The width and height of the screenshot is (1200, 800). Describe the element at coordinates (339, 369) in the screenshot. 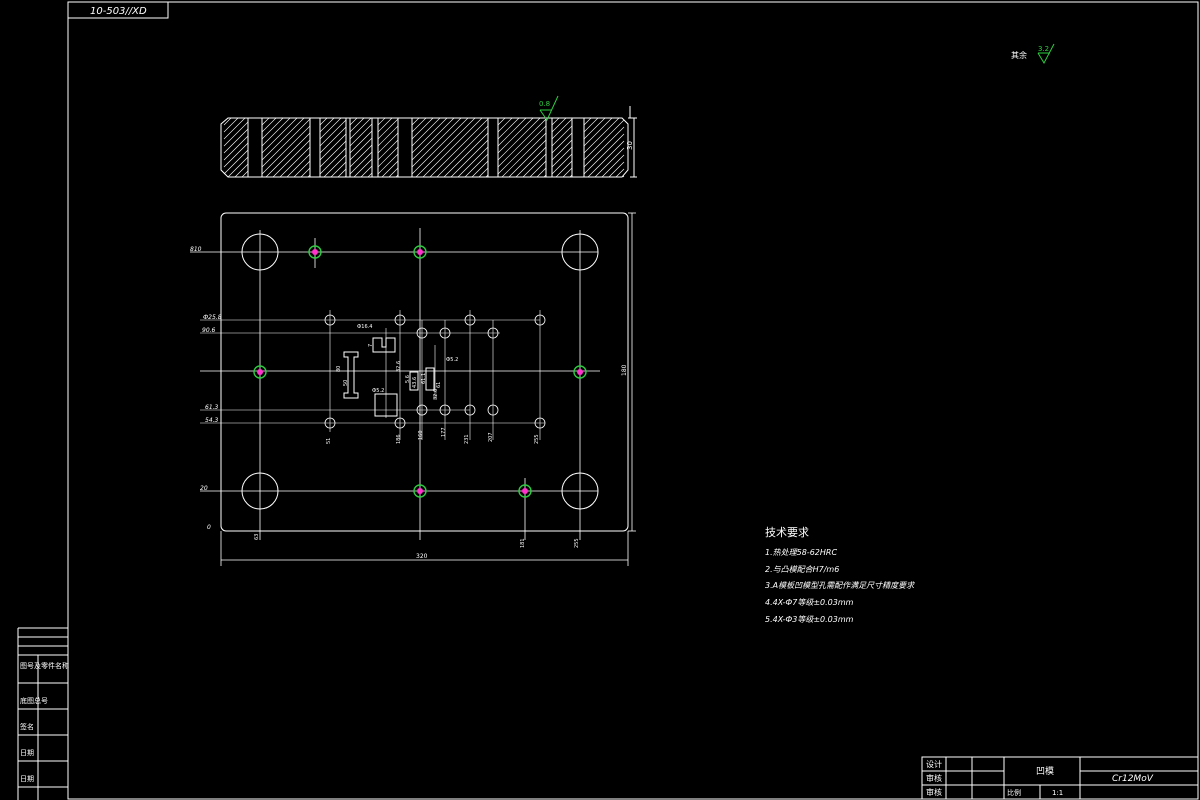

I see `inner-dim-3: 80` at that location.